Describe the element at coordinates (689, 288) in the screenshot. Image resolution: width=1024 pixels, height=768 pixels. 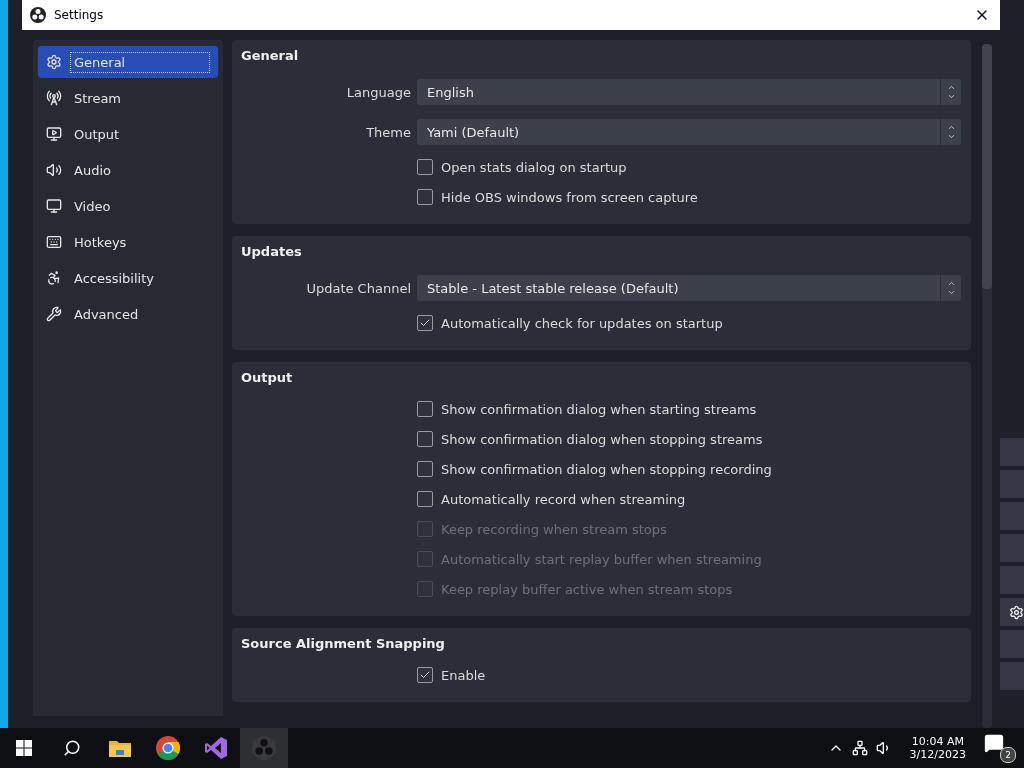
I see `dropdown: Stable - Latest stable release (Default)` at that location.